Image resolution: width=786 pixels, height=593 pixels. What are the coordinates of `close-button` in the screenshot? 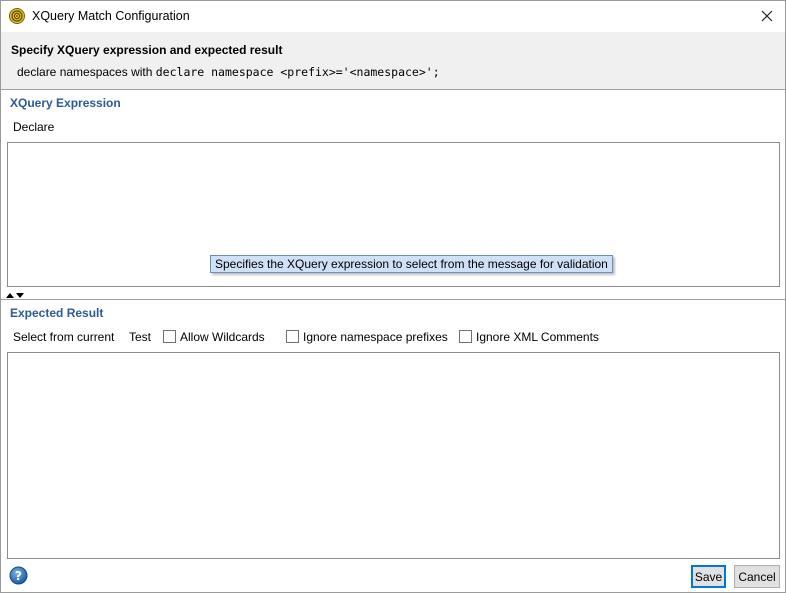 It's located at (767, 16).